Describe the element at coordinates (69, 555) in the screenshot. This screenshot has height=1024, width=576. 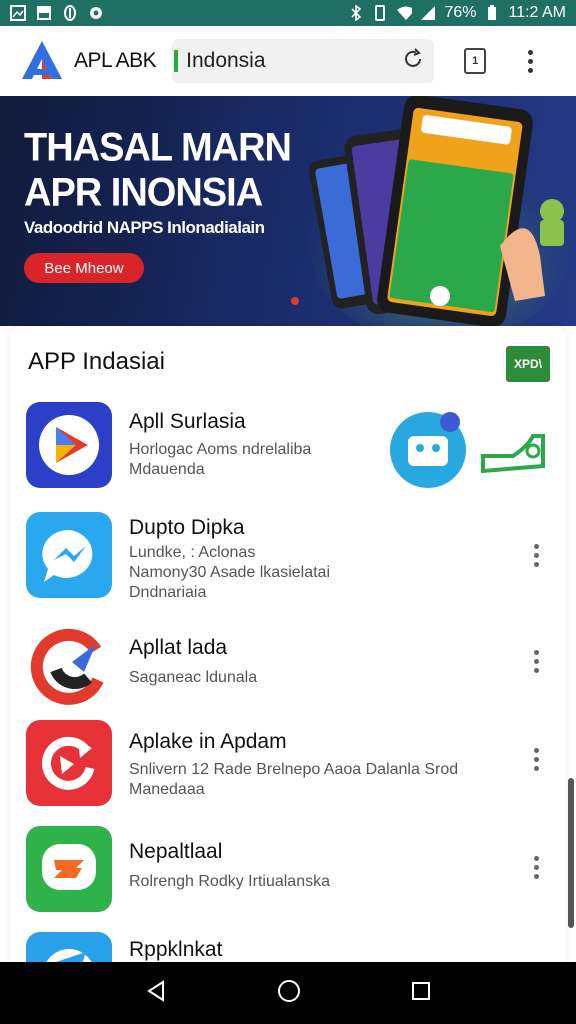
I see `messenger-icon` at that location.